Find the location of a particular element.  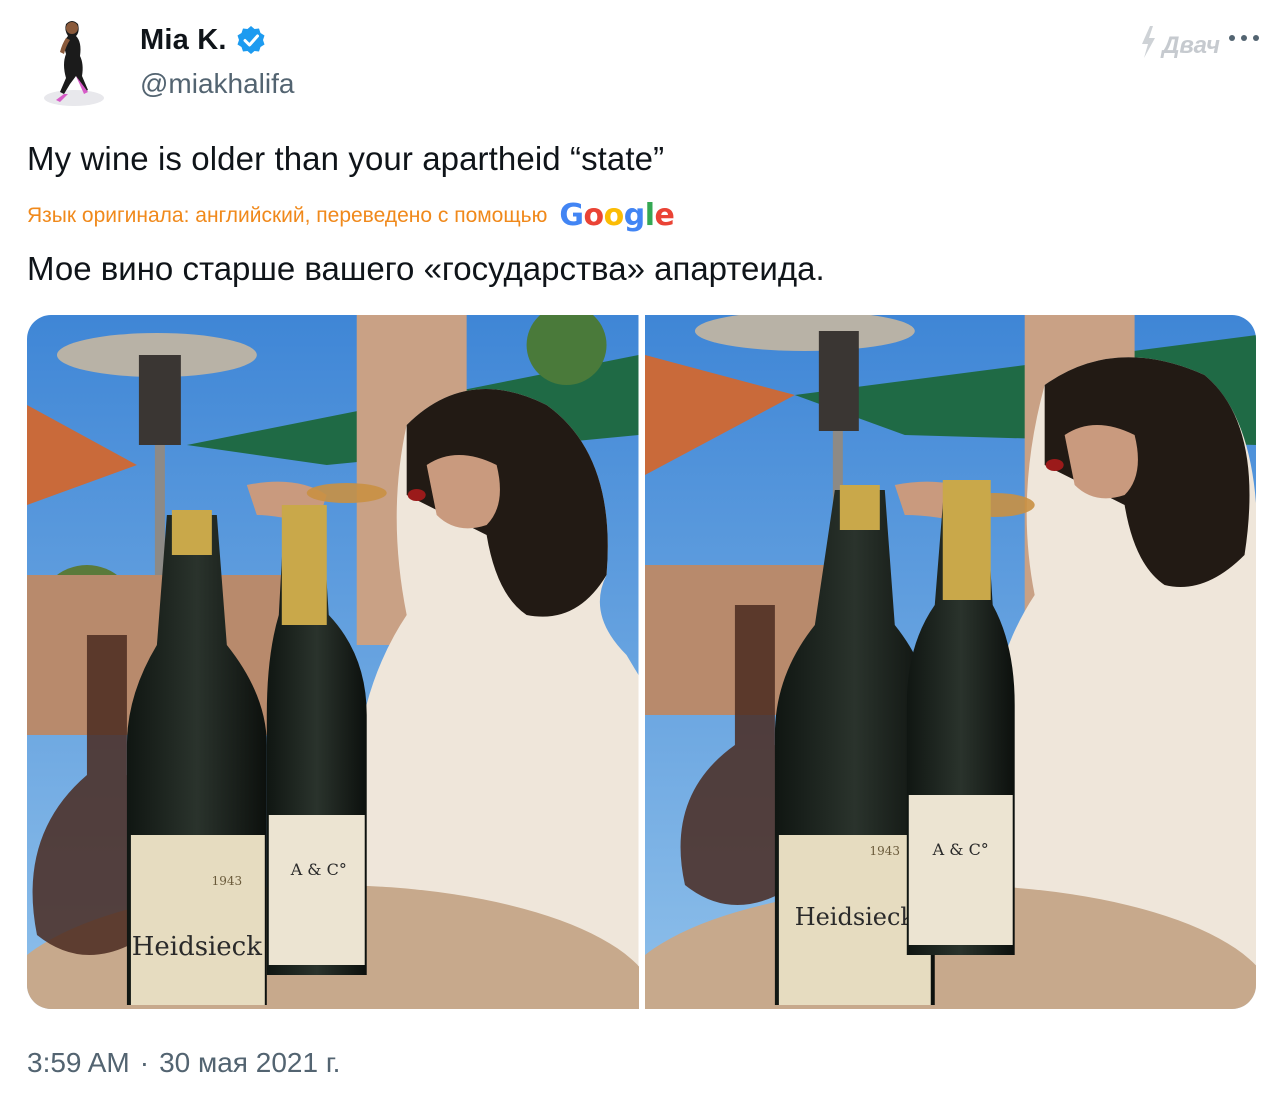

author-name-row: Mia K. is located at coordinates (203, 40).